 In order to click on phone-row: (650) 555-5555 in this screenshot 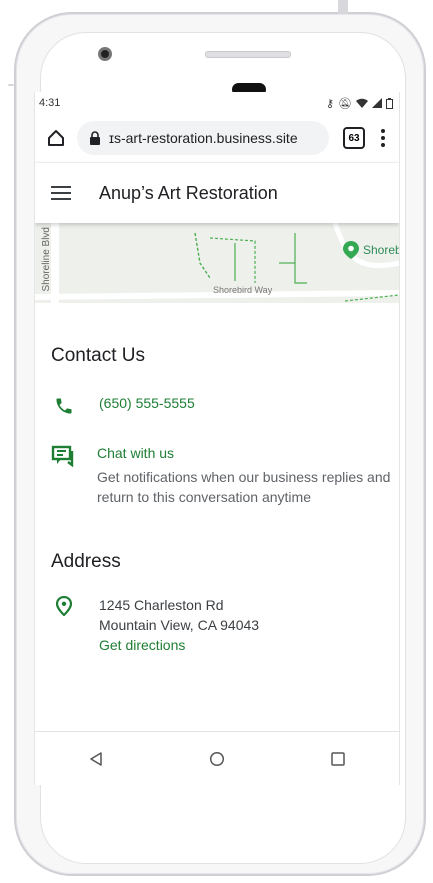, I will do `click(217, 406)`.